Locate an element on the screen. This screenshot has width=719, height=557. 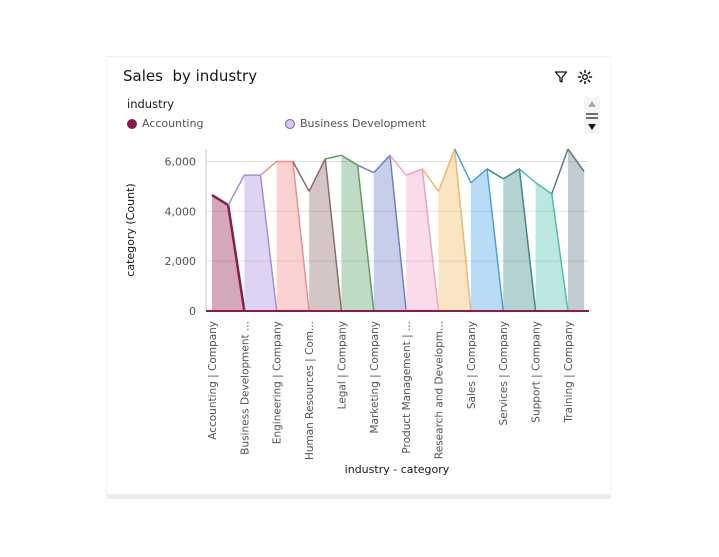
x-tick-label: Engineering | Company is located at coordinates (278, 382).